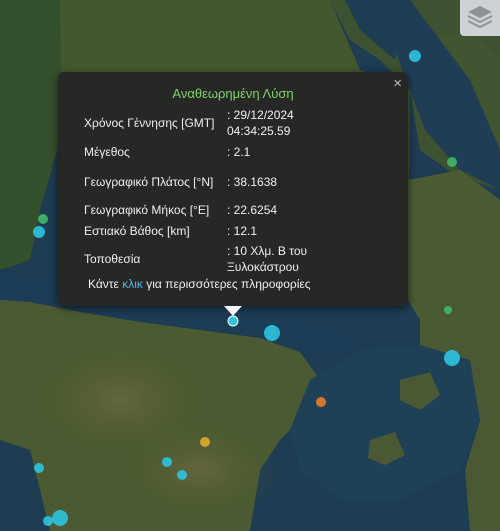 This screenshot has height=531, width=500. Describe the element at coordinates (226, 284) in the screenshot. I see `more-info-suffix: για περισσότερες πληροφορίες` at that location.